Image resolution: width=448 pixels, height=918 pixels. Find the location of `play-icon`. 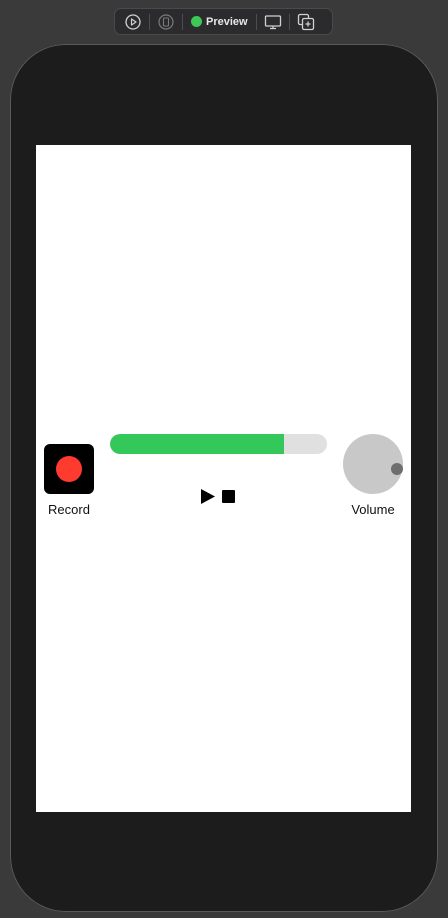

play-icon is located at coordinates (208, 496).